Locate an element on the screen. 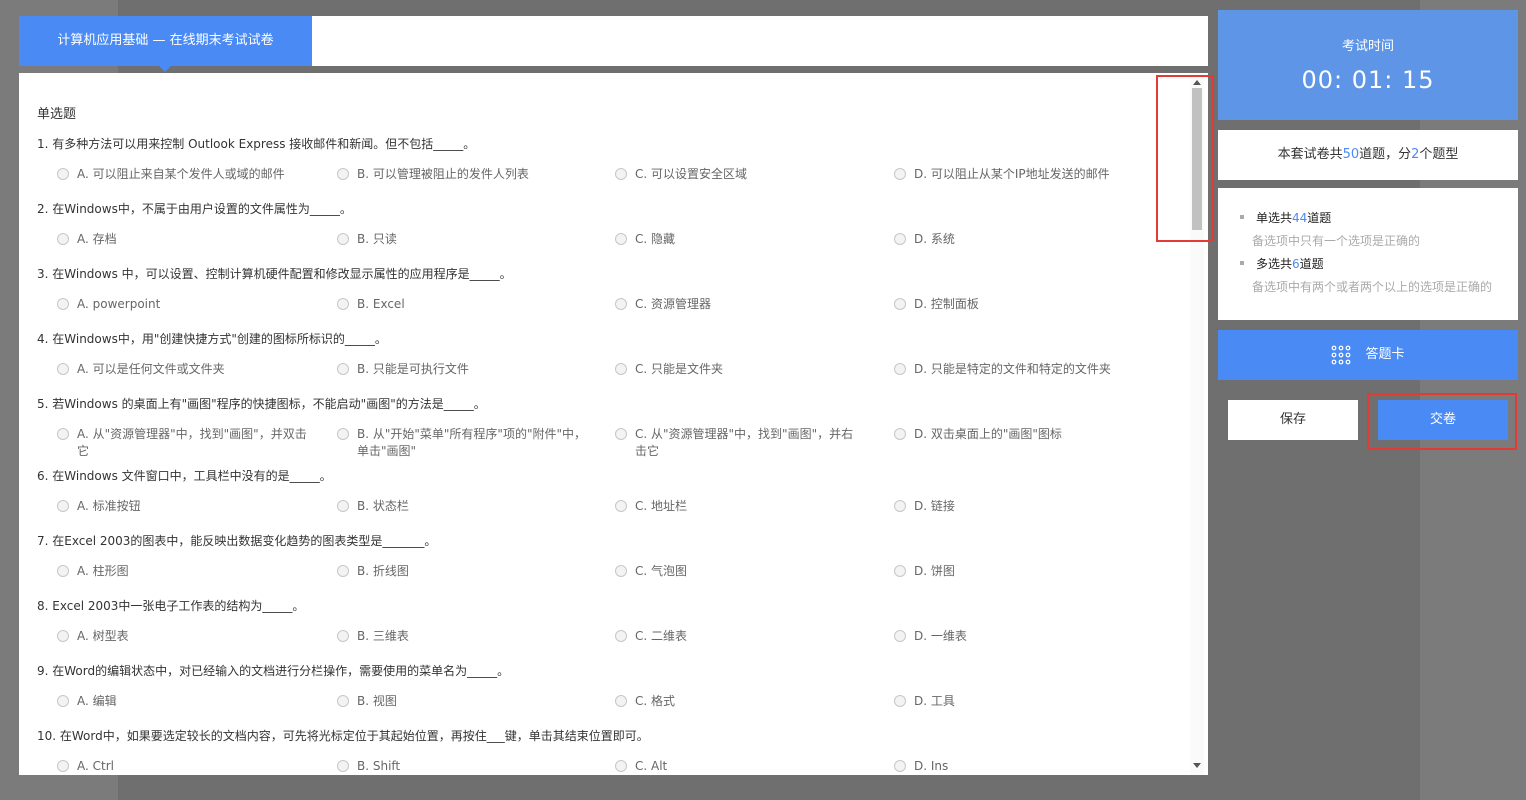  option-b: B. 视图 is located at coordinates (367, 701).